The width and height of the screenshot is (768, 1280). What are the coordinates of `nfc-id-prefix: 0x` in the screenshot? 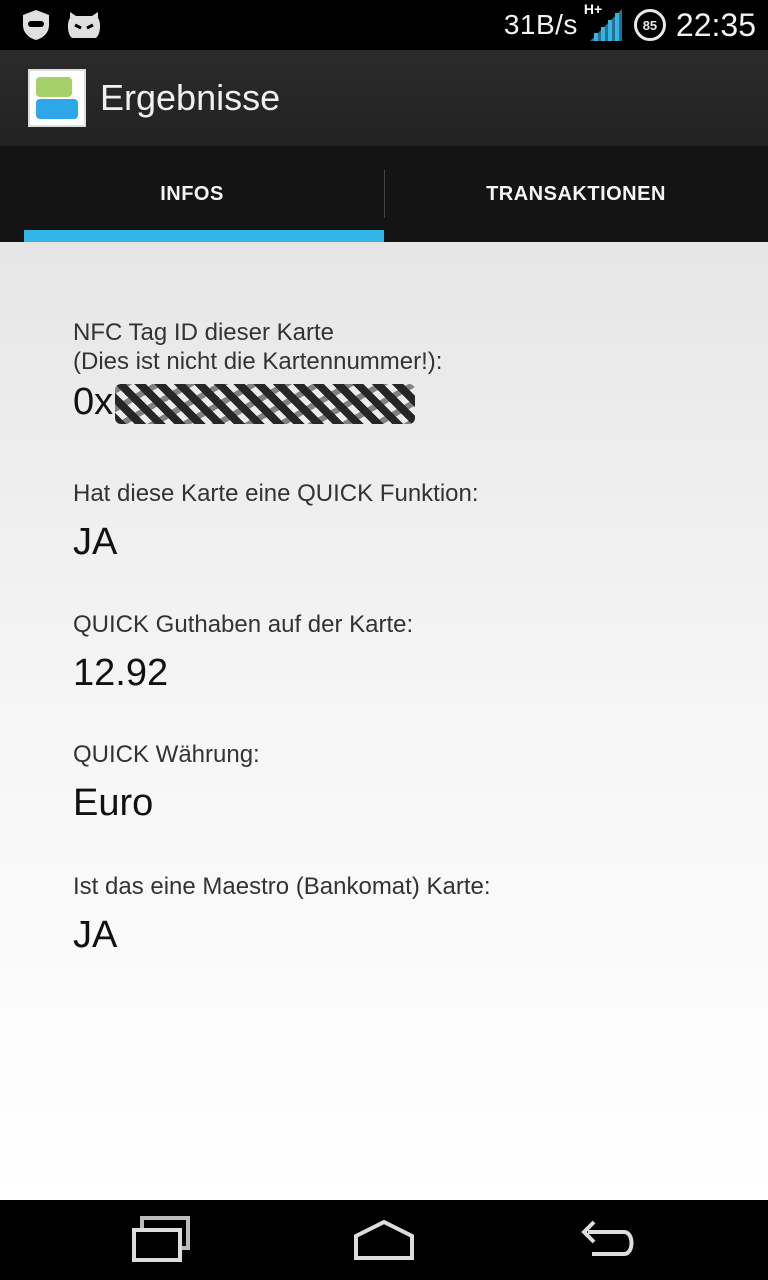 It's located at (93, 402).